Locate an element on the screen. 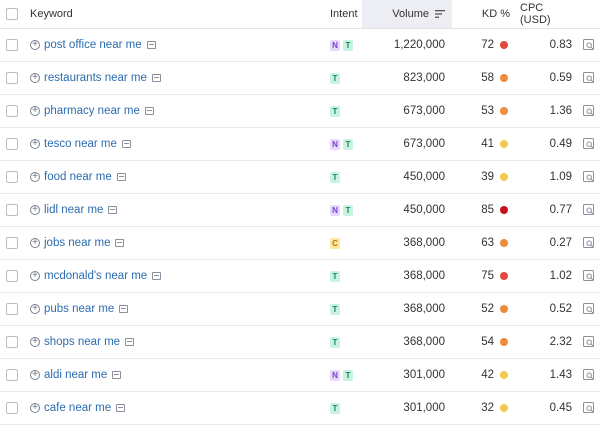  kd-value: 42 is located at coordinates (487, 375).